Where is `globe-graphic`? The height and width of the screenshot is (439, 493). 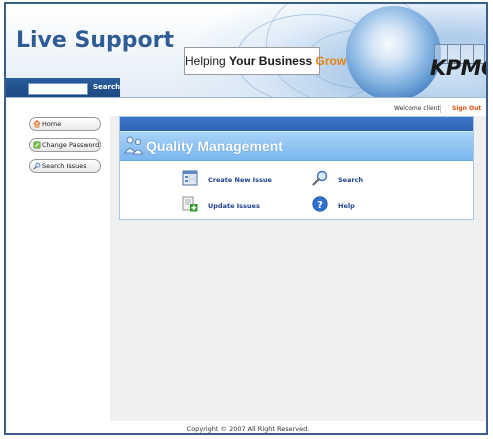
globe-graphic is located at coordinates (393, 51).